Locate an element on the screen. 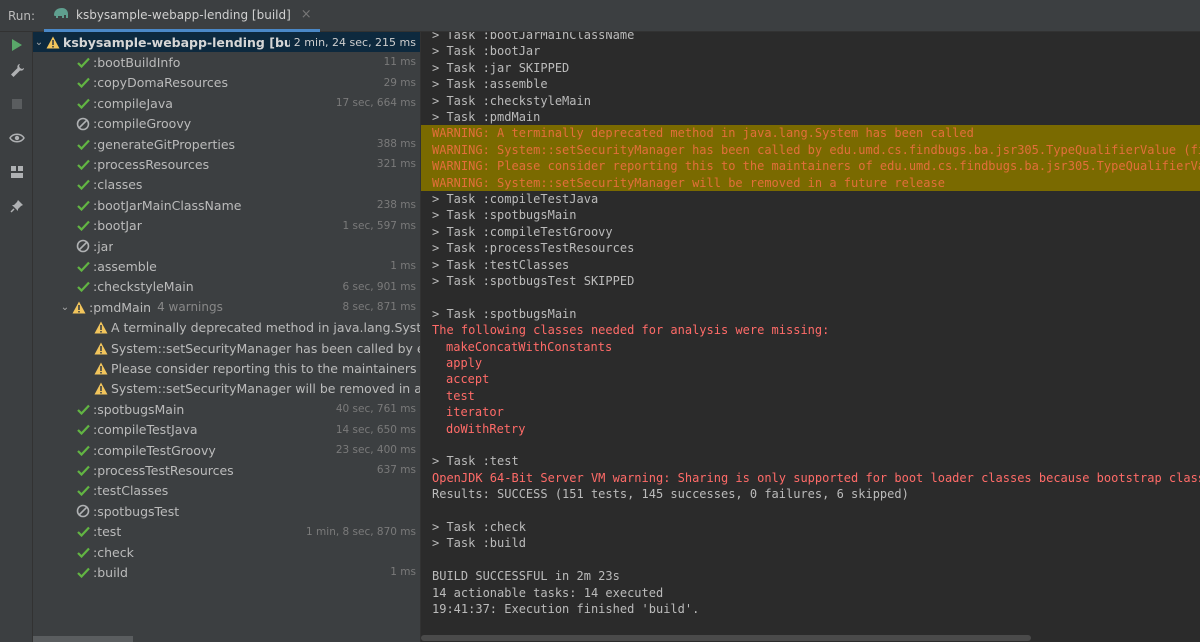 This screenshot has width=1200, height=642. tree-task-row: :compileJava 17 sec, 664 ms is located at coordinates (226, 103).